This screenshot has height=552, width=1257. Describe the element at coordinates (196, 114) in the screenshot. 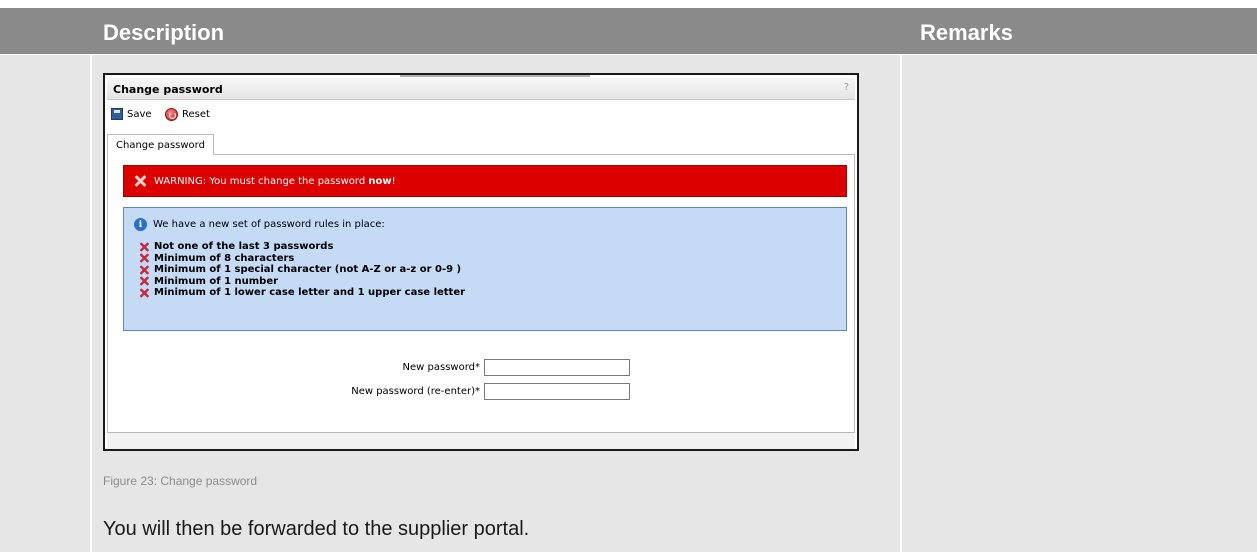

I see `reset-label: Reset` at that location.